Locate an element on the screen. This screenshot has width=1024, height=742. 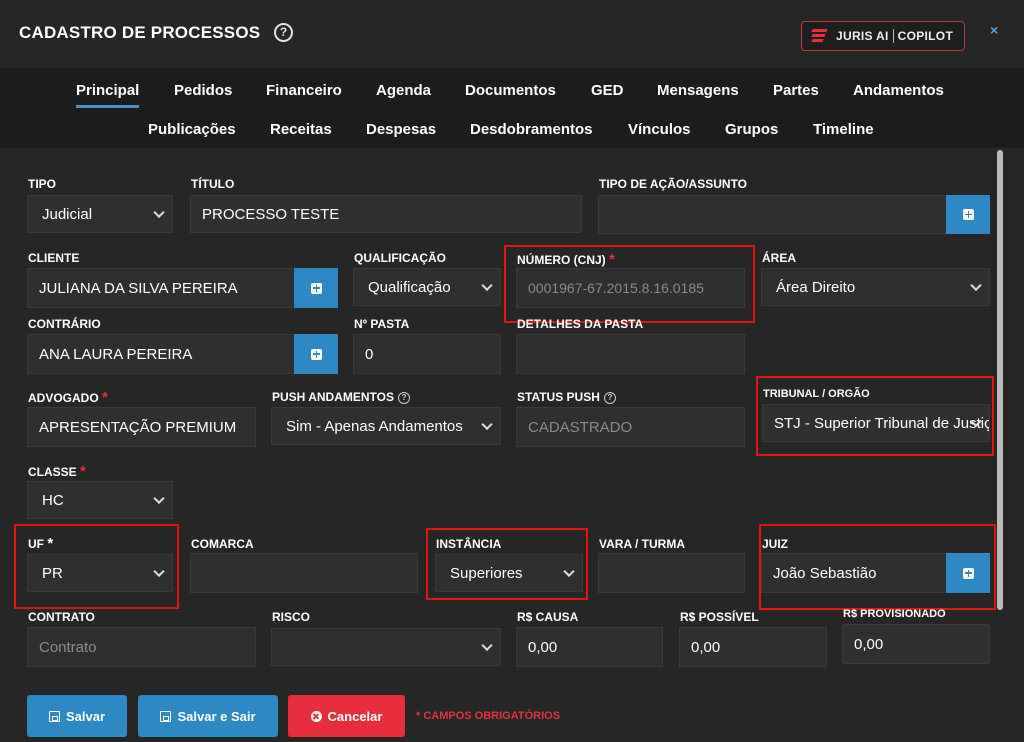
copilot-button: JURIS AI COPILOT is located at coordinates (883, 36).